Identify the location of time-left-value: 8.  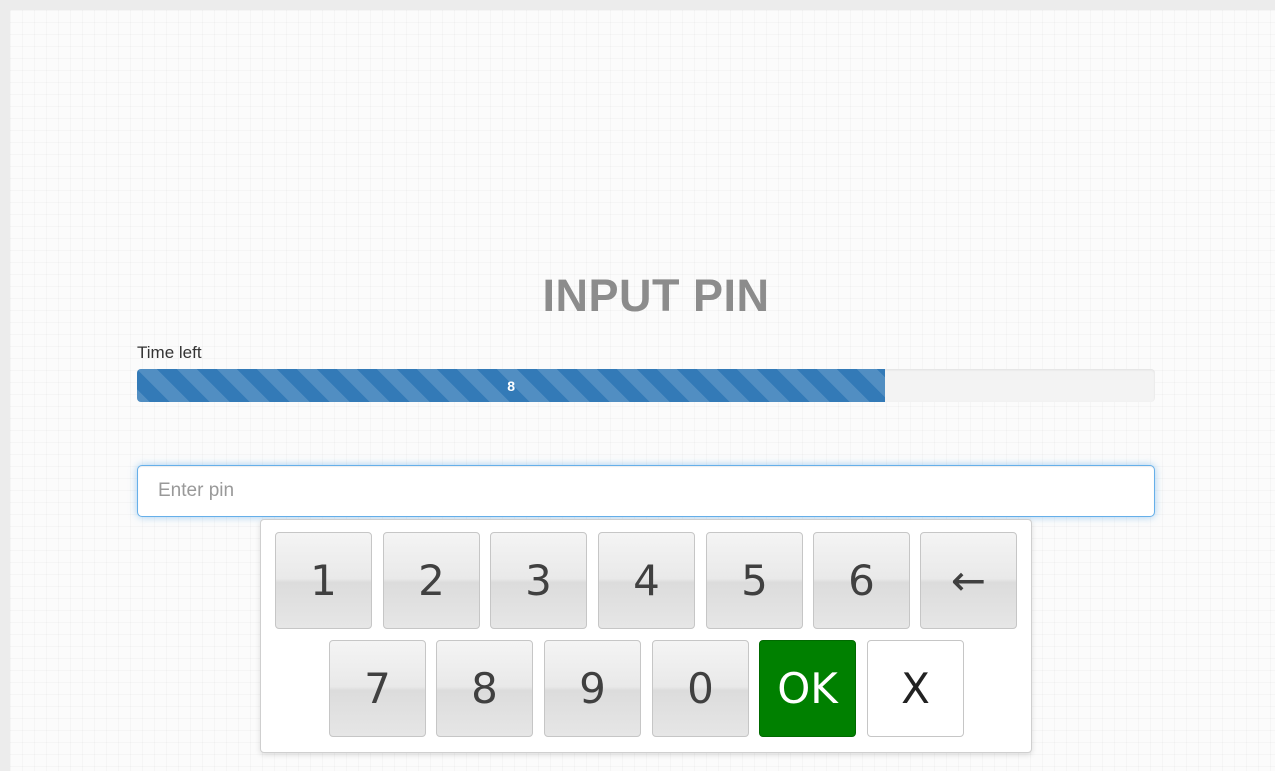
(511, 385).